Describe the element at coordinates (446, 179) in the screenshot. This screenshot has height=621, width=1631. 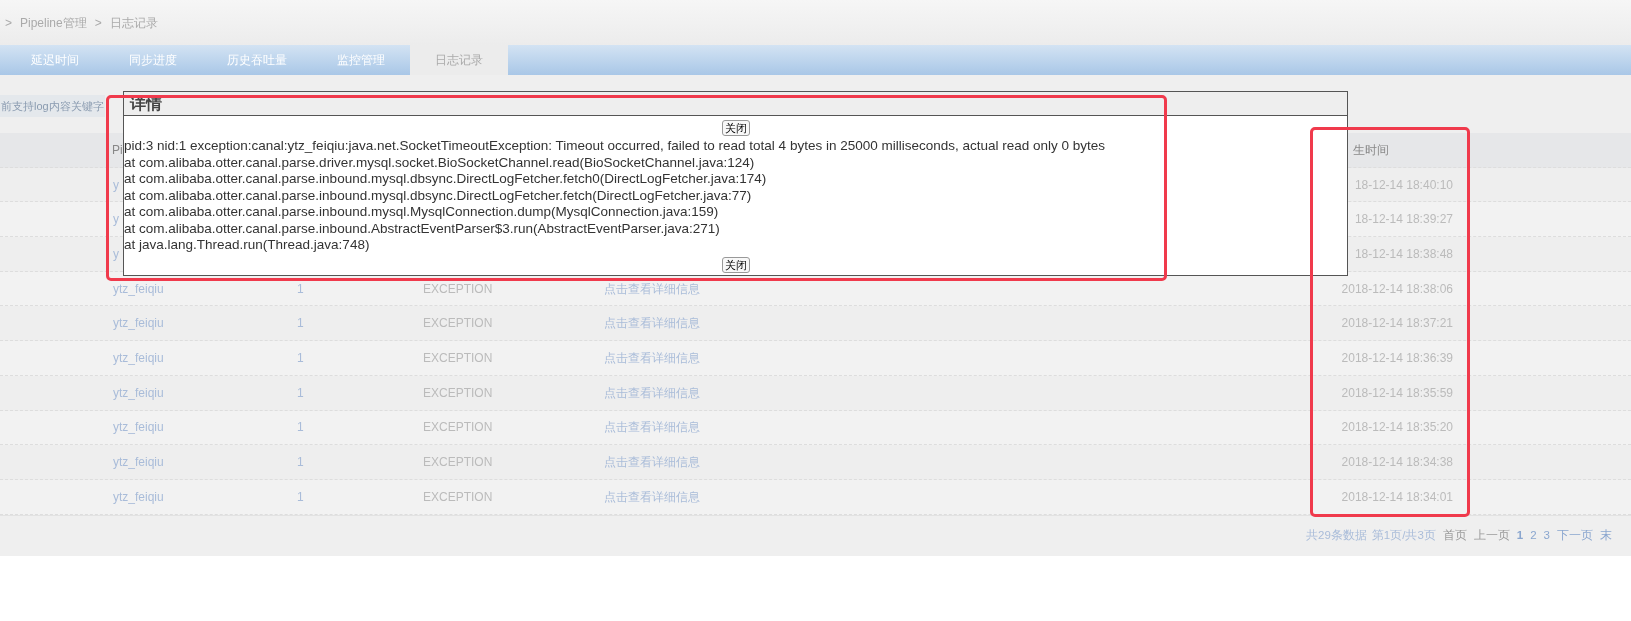
I see `log-line: at com.alibaba.otter.canal.parse.inbound.mysql.dbsync.DirectLogFetcher.fetch0(DirectLogFetcher.java:174)` at that location.